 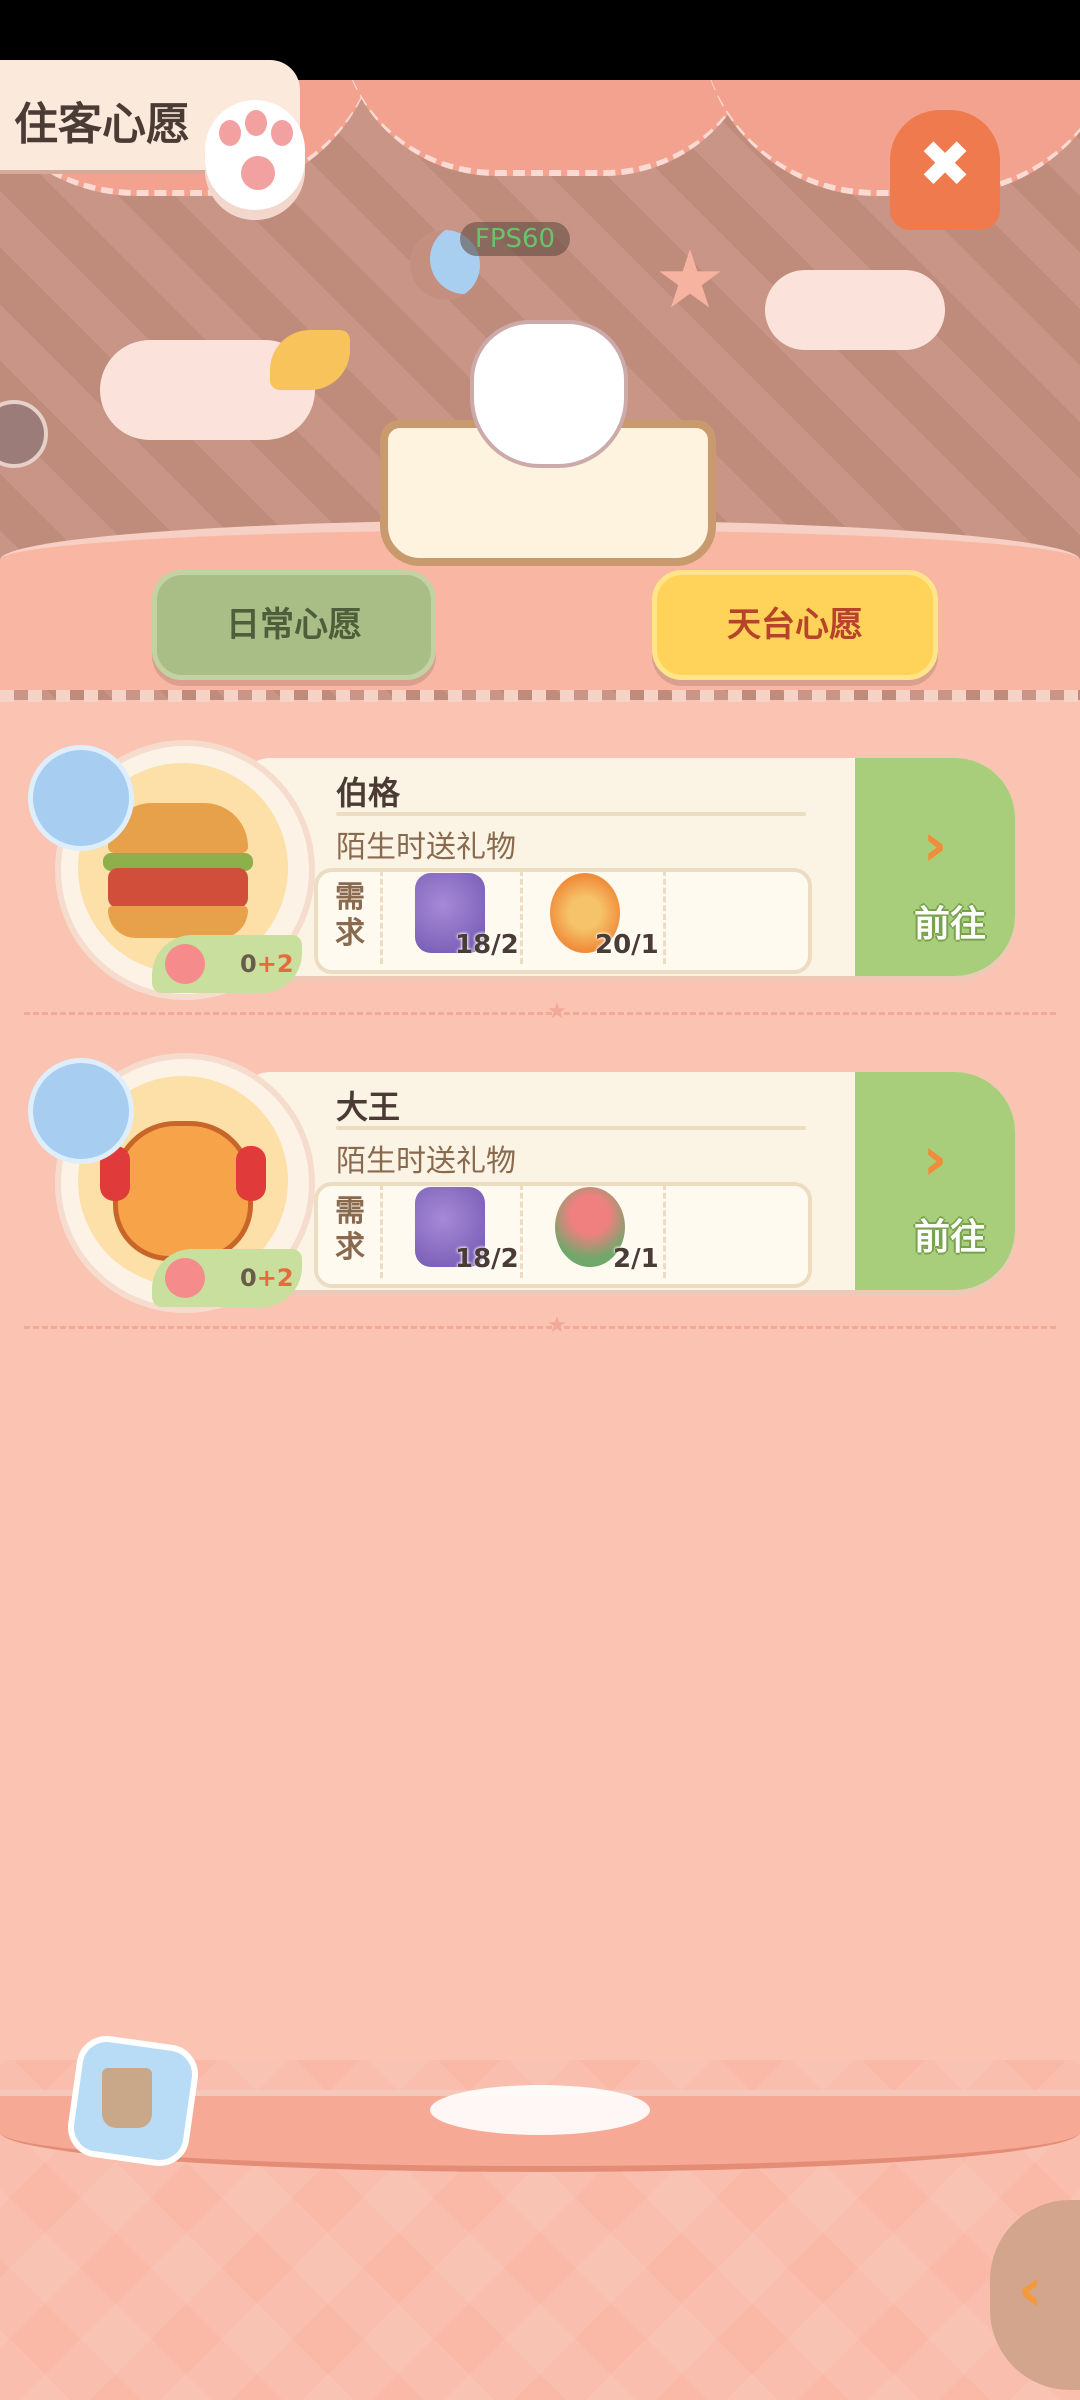 What do you see at coordinates (178, 888) in the screenshot?
I see `burger-patty-icon` at bounding box center [178, 888].